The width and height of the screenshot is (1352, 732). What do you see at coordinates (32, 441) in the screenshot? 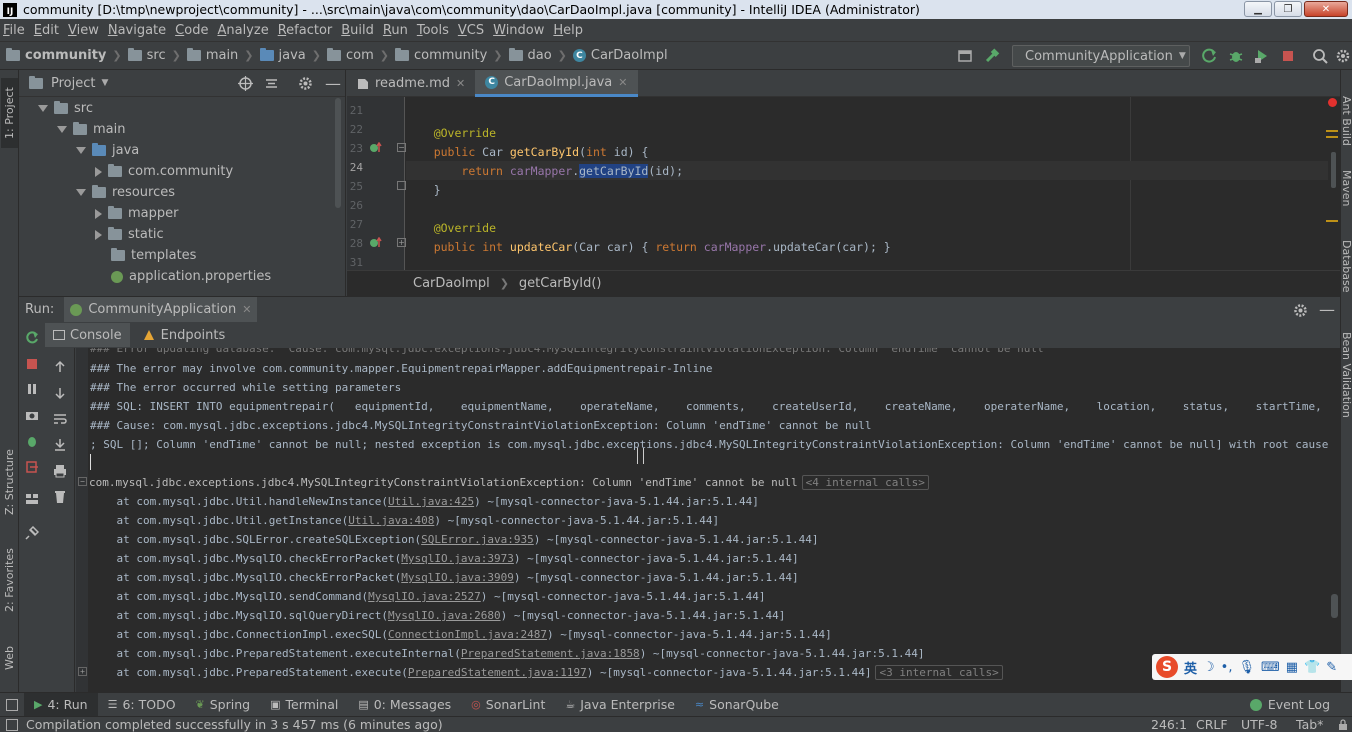
I see `restart-bug-icon` at bounding box center [32, 441].